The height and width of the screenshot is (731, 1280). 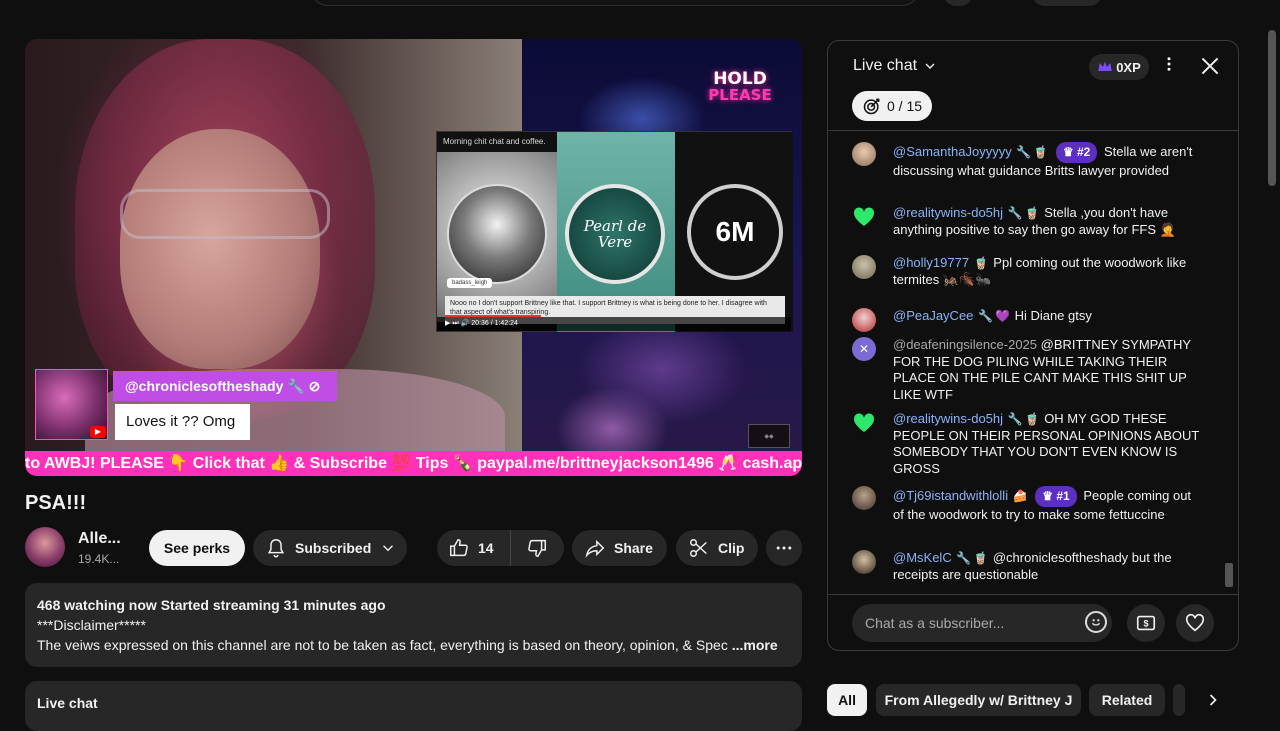 I want to click on share-label: Share, so click(x=633, y=548).